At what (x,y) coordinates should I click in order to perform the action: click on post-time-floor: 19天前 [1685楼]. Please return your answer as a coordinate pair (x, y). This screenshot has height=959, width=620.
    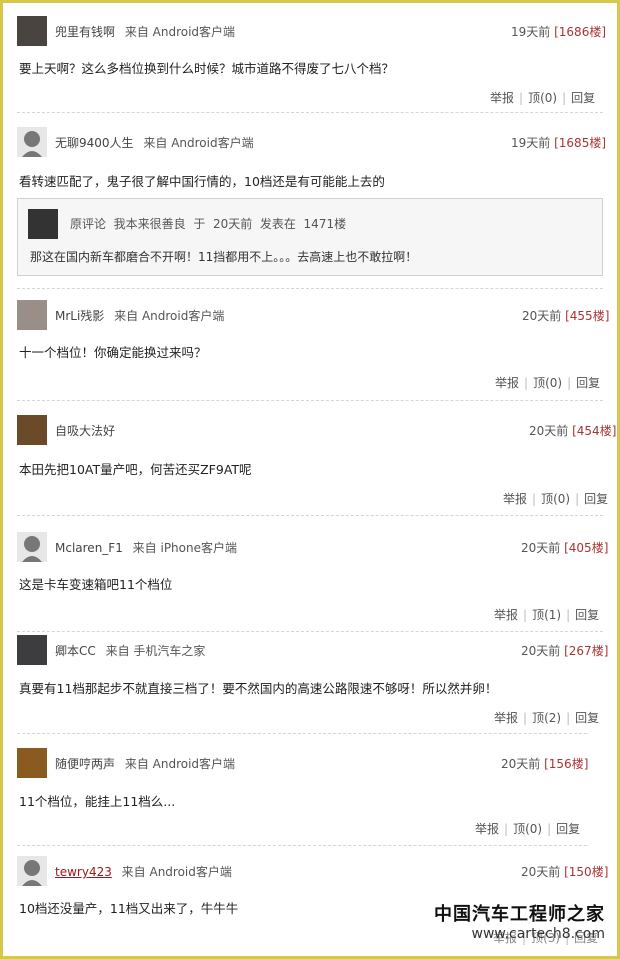
    Looking at the image, I should click on (558, 142).